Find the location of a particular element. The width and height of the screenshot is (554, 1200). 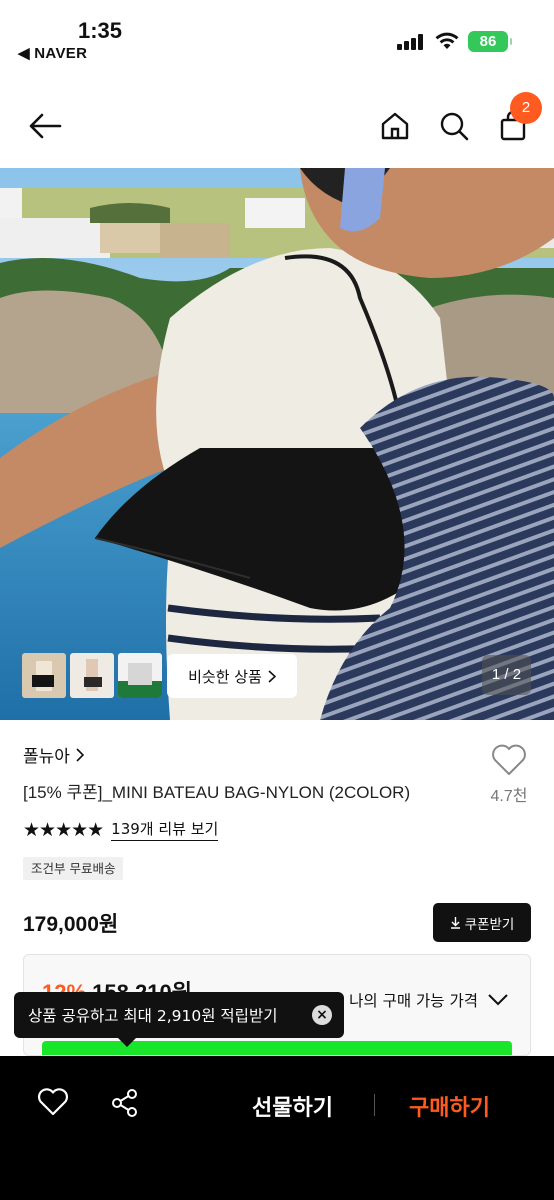

chevron-down-icon is located at coordinates (498, 1000).